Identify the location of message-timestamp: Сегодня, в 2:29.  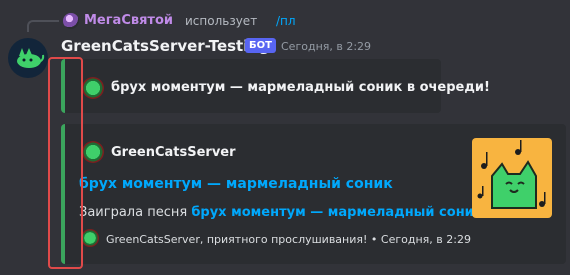
(326, 46).